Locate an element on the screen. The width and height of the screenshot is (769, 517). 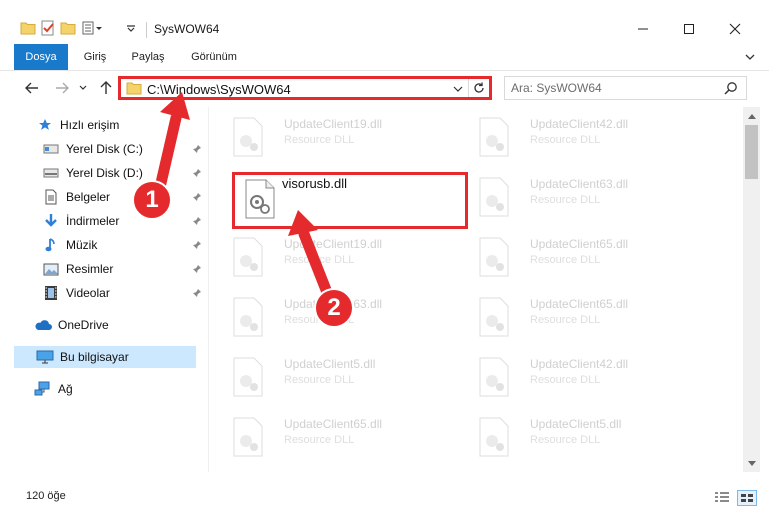
sidebar-item-label: Yerel Disk (C:) is located at coordinates (104, 149).